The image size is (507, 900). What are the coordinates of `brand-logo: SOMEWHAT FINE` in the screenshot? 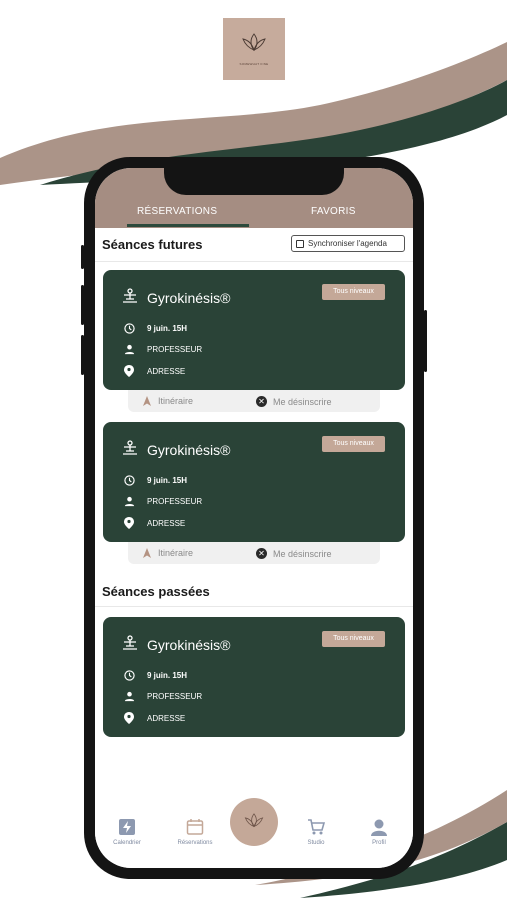 It's located at (254, 49).